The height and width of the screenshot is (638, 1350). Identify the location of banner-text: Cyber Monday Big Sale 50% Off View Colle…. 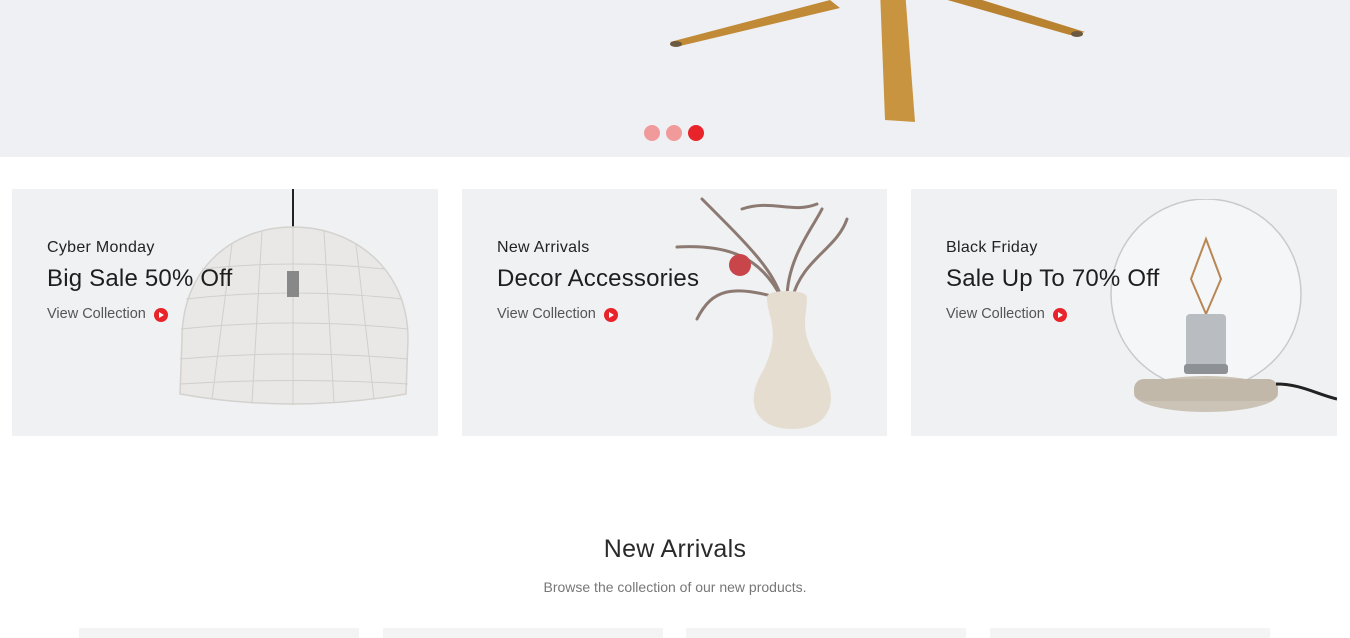
(140, 280).